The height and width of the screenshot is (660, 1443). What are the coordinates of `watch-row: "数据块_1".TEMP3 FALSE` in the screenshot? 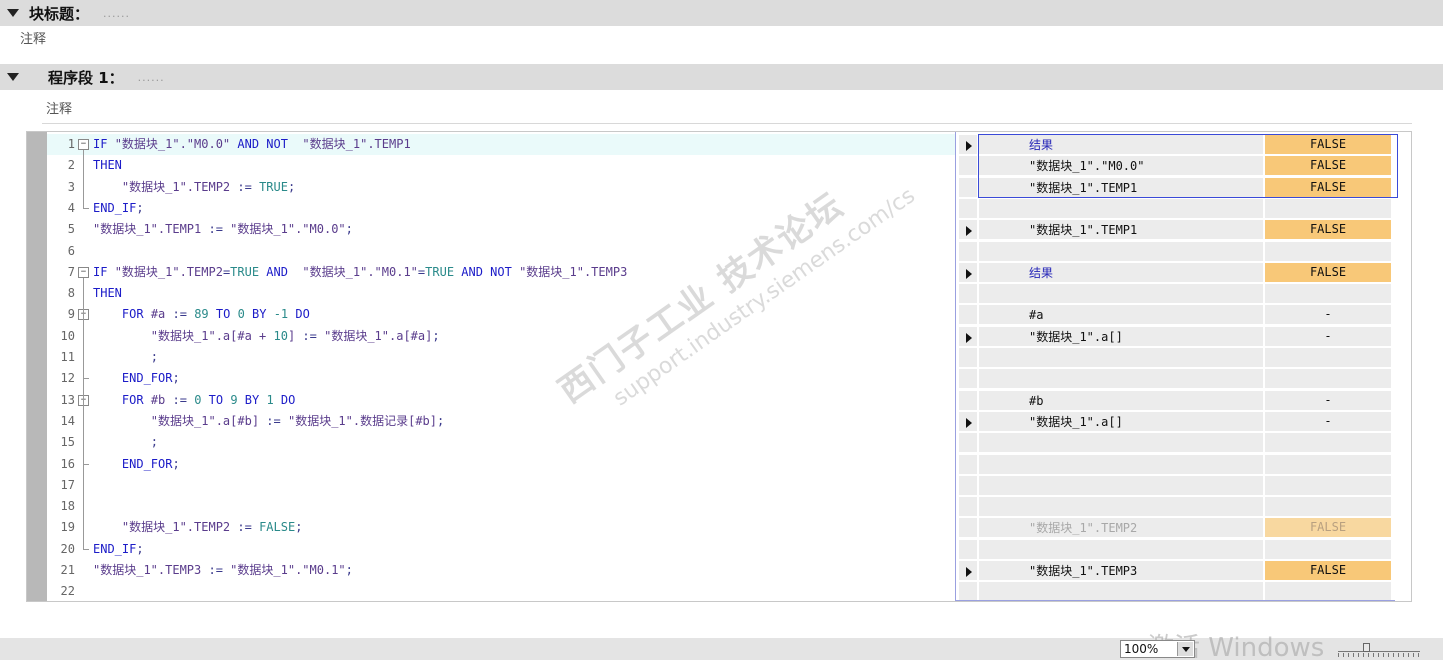 It's located at (1176, 570).